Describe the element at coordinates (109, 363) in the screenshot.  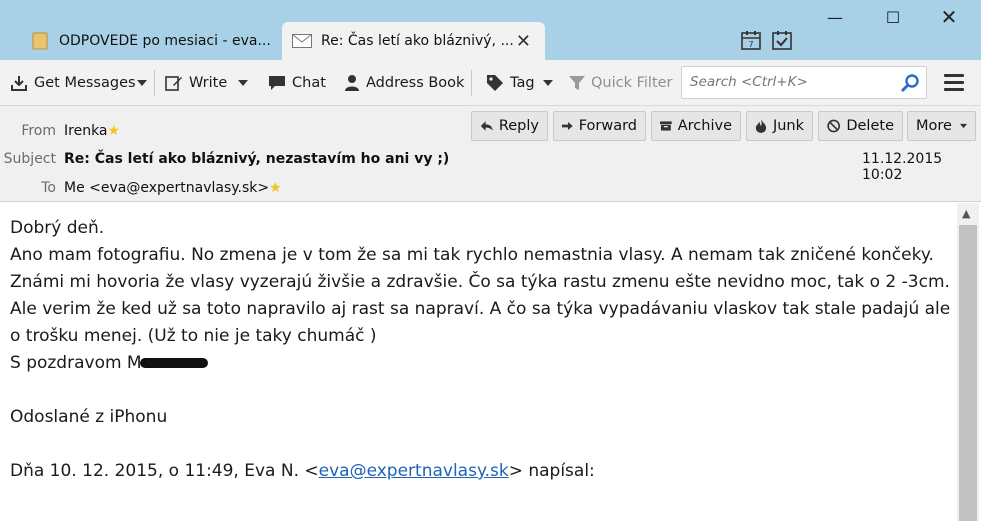
I see `signature-line: S pozdravom M` at that location.